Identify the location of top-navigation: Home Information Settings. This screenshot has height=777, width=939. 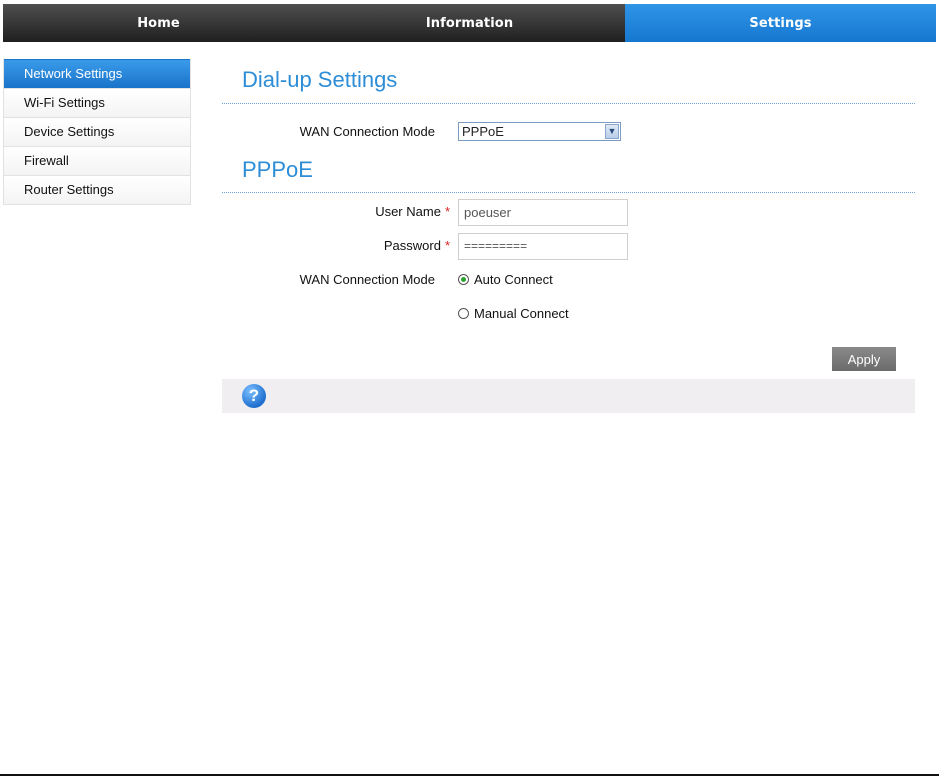
(469, 23).